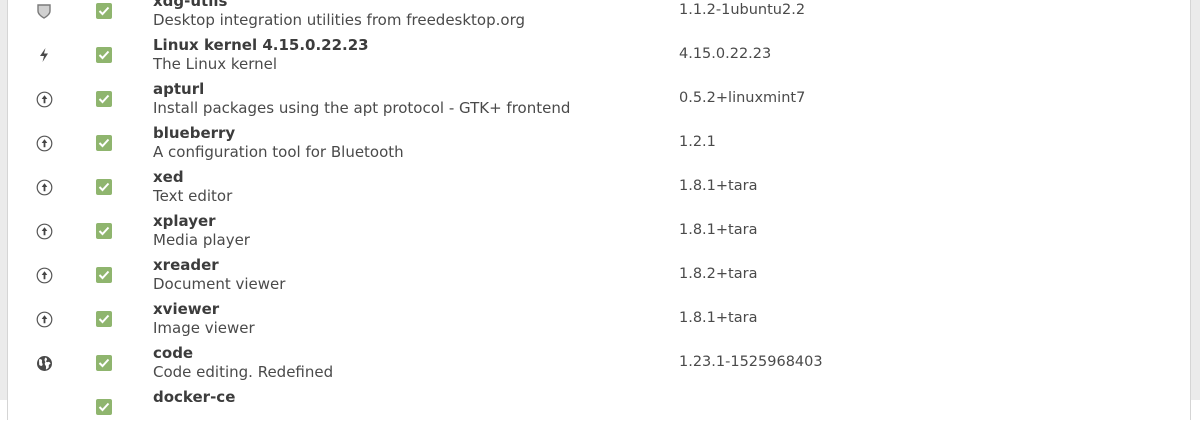 This screenshot has height=429, width=1200. What do you see at coordinates (219, 284) in the screenshot?
I see `package-description: Document viewer` at bounding box center [219, 284].